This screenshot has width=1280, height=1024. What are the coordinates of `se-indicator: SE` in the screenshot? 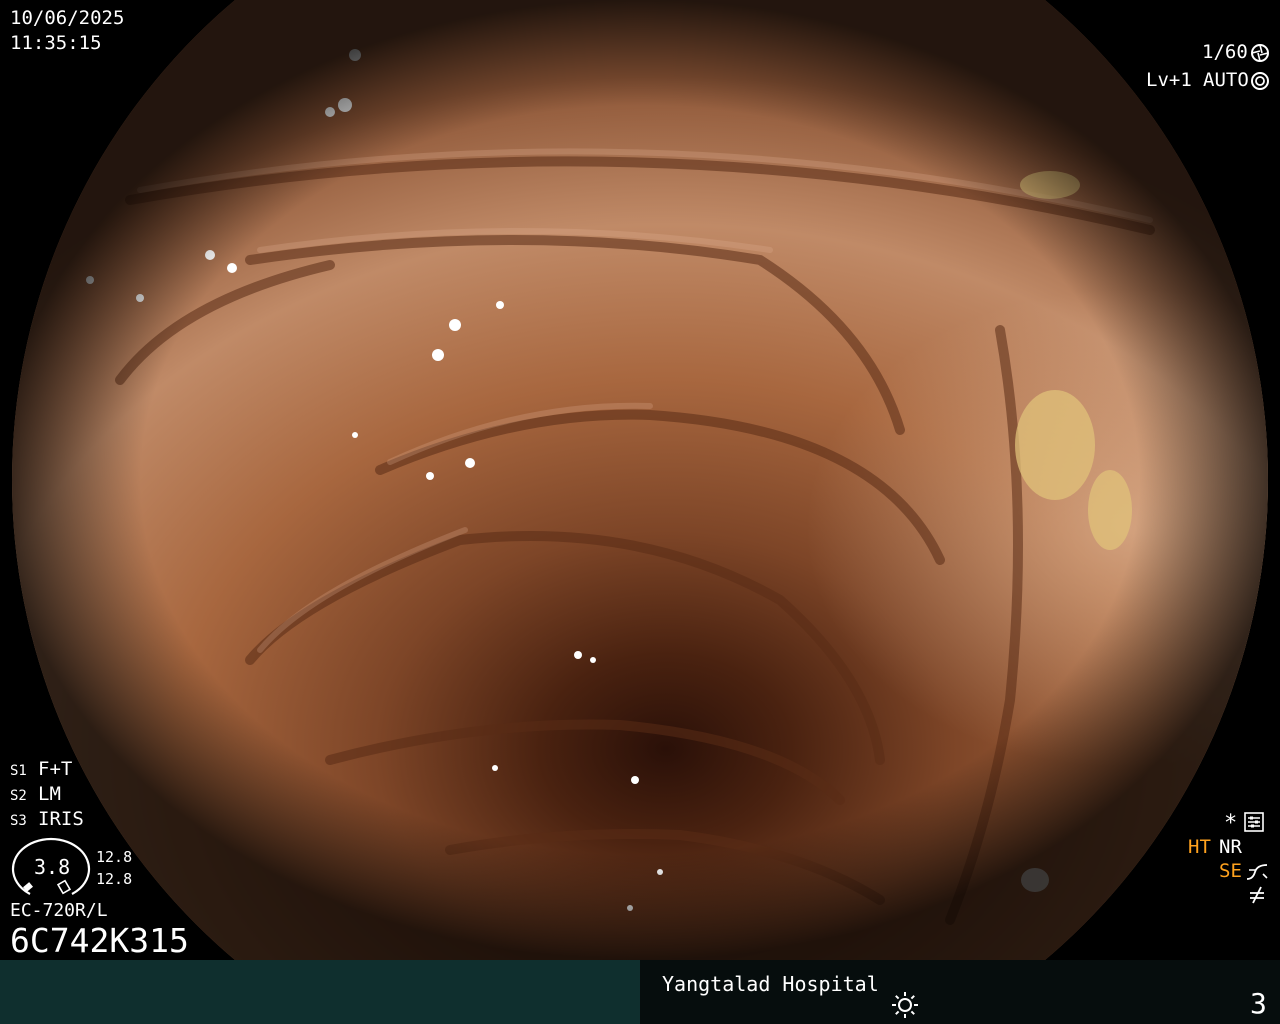 It's located at (1230, 871).